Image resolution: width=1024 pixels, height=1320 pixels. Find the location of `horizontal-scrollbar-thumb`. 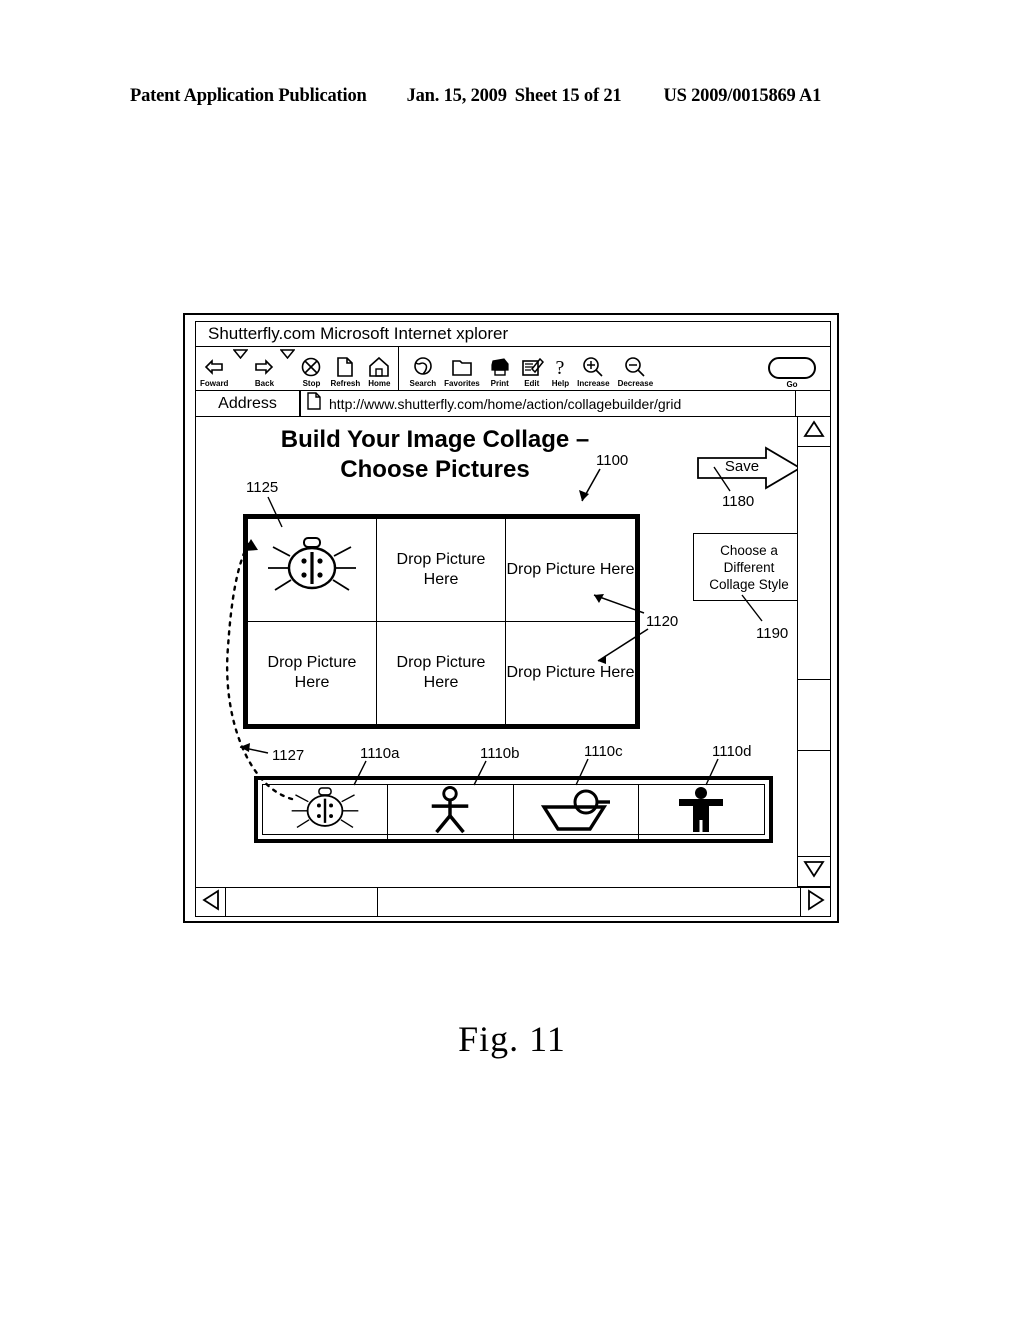

horizontal-scrollbar-thumb is located at coordinates (302, 902).